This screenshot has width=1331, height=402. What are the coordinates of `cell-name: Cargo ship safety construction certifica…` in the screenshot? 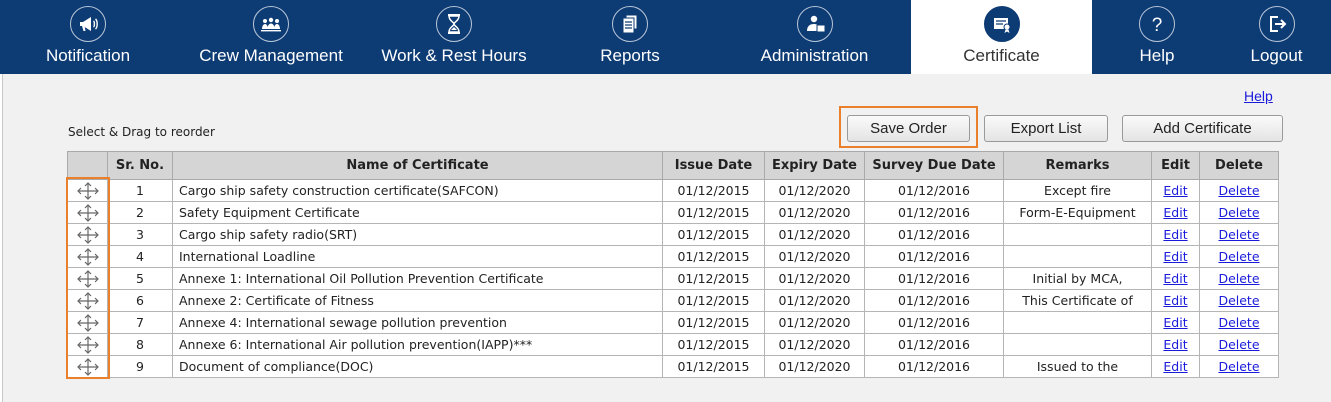 It's located at (417, 190).